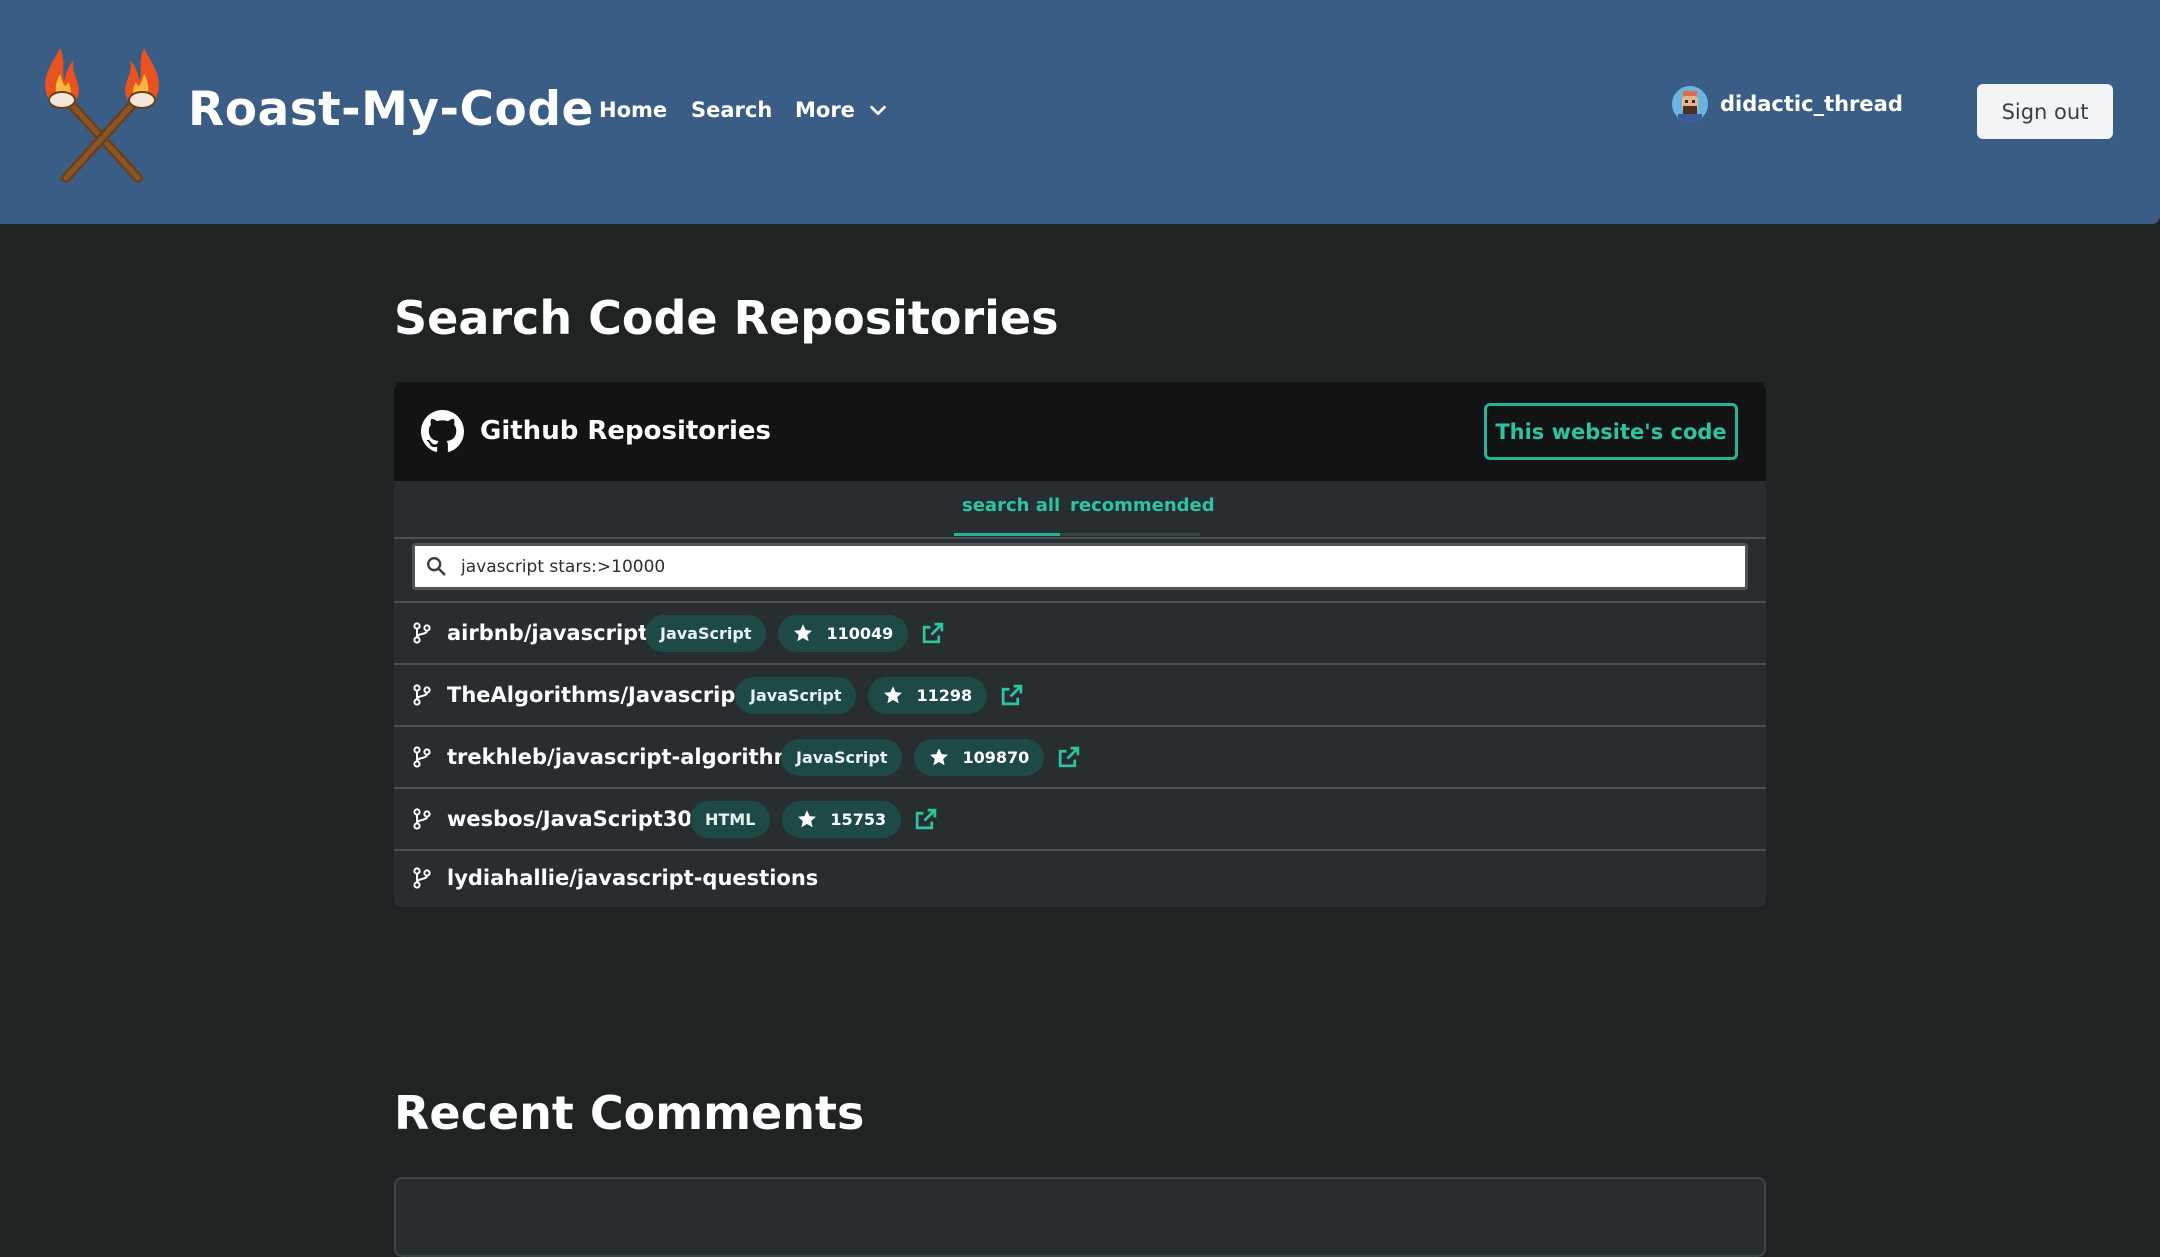 Image resolution: width=2160 pixels, height=1257 pixels. What do you see at coordinates (944, 695) in the screenshot?
I see `stars-count: 11298` at bounding box center [944, 695].